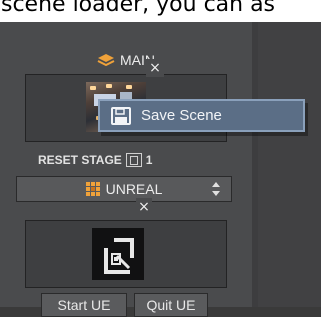 This screenshot has height=317, width=321. What do you see at coordinates (138, 8) in the screenshot?
I see `caption-text: scene loader, you can as` at bounding box center [138, 8].